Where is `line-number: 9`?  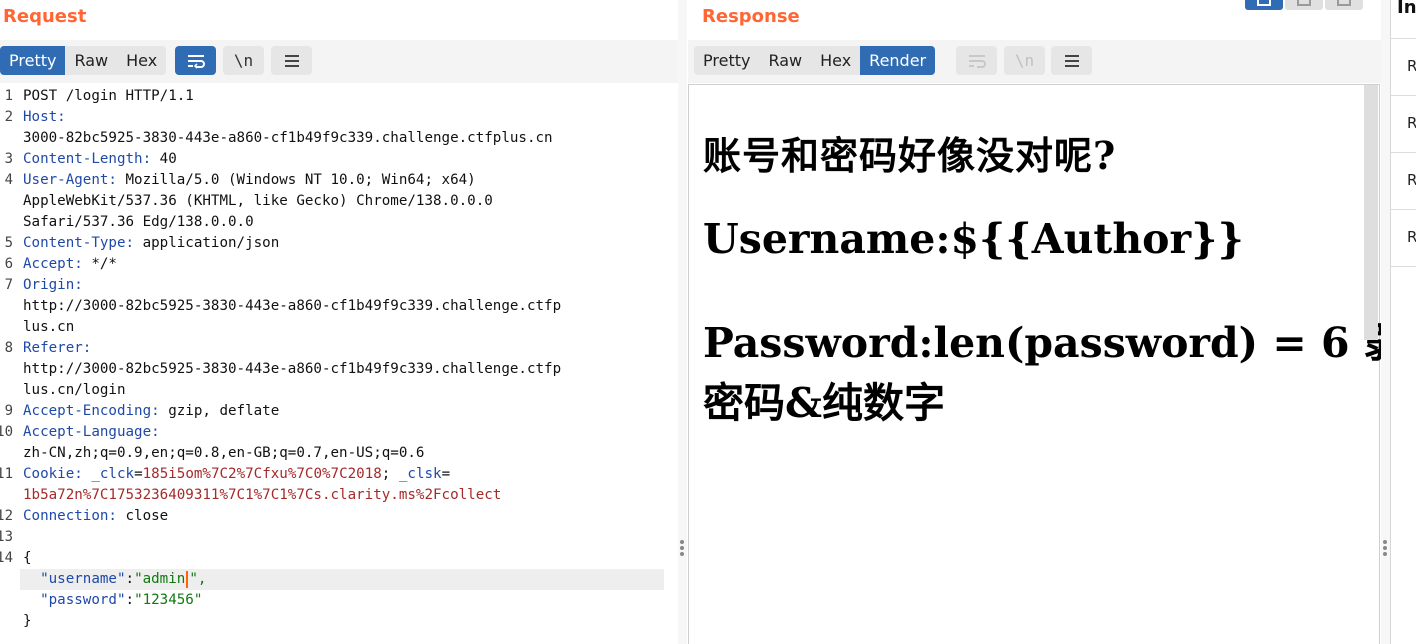 line-number: 9 is located at coordinates (8, 411).